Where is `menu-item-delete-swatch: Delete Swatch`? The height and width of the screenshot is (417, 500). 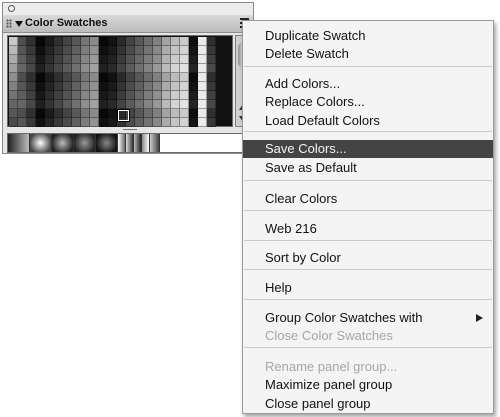
menu-item-delete-swatch: Delete Swatch is located at coordinates (368, 54).